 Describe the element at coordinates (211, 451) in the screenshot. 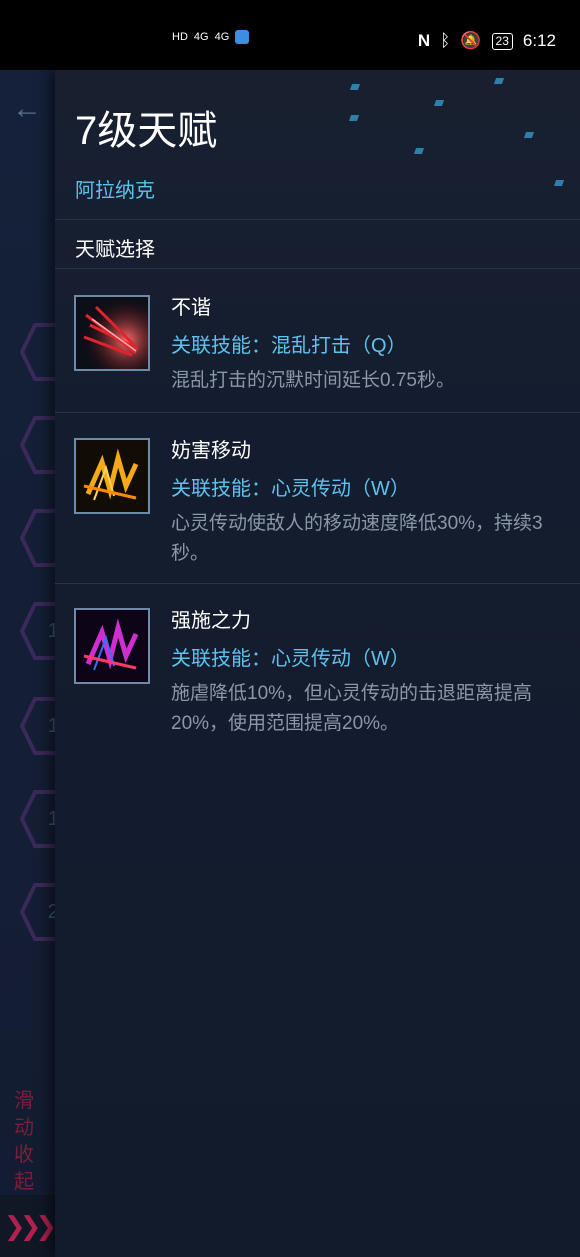

I see `talent-name: 妨害移动` at that location.